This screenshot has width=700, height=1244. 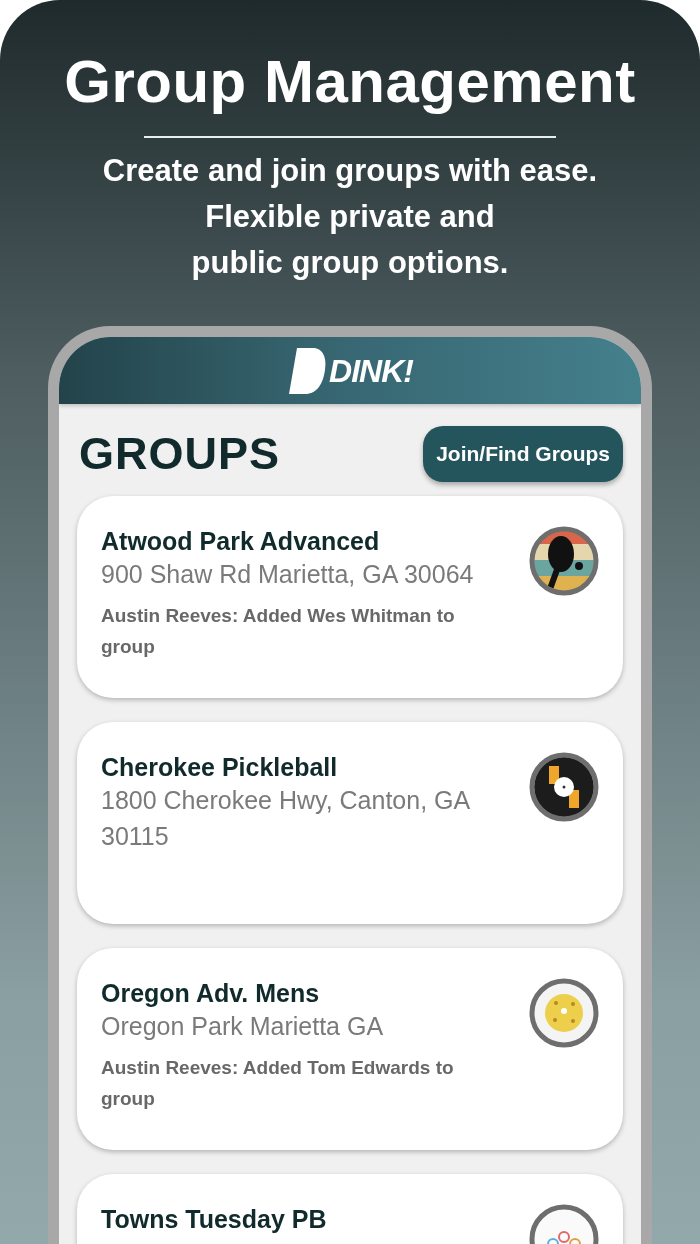 What do you see at coordinates (350, 263) in the screenshot?
I see `subtitle-line: public group options.` at bounding box center [350, 263].